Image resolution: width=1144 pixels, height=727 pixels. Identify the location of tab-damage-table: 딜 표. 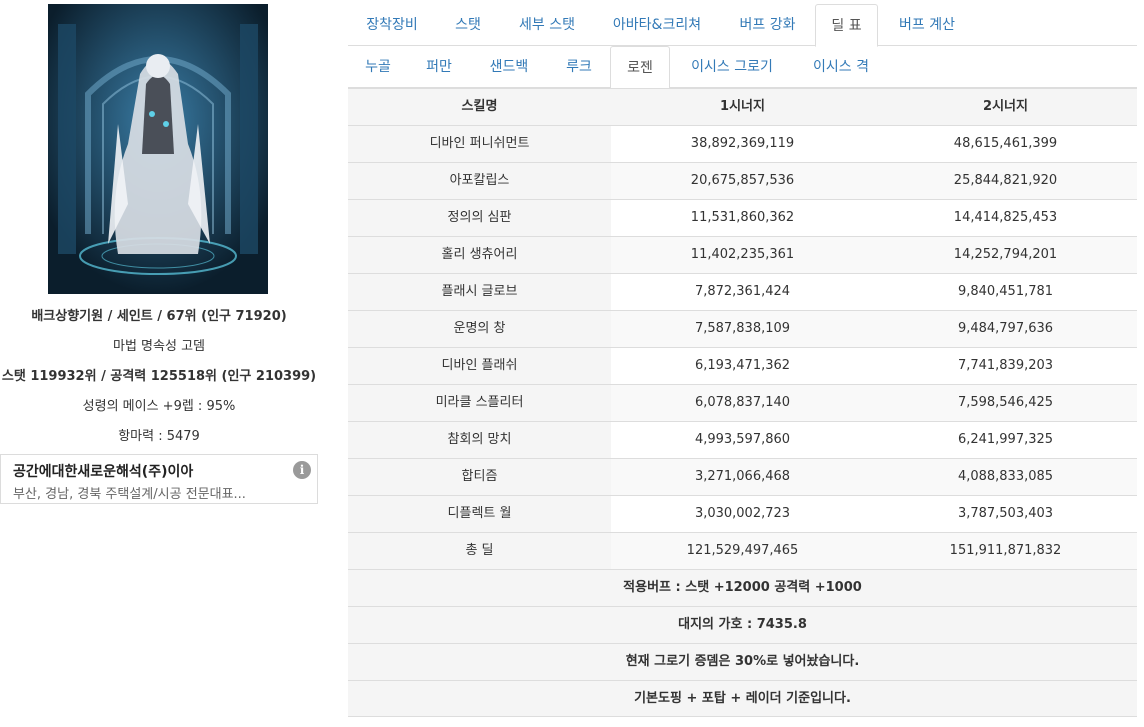
(846, 25).